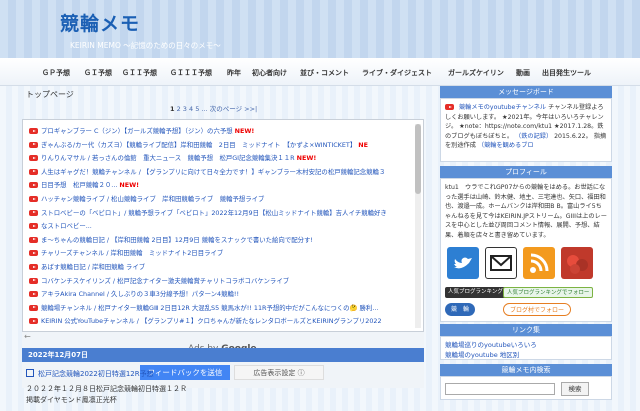 The image size is (640, 411). What do you see at coordinates (502, 107) in the screenshot?
I see `message-link-youtube: 競輪メモのyoutubeチャンネル` at bounding box center [502, 107].